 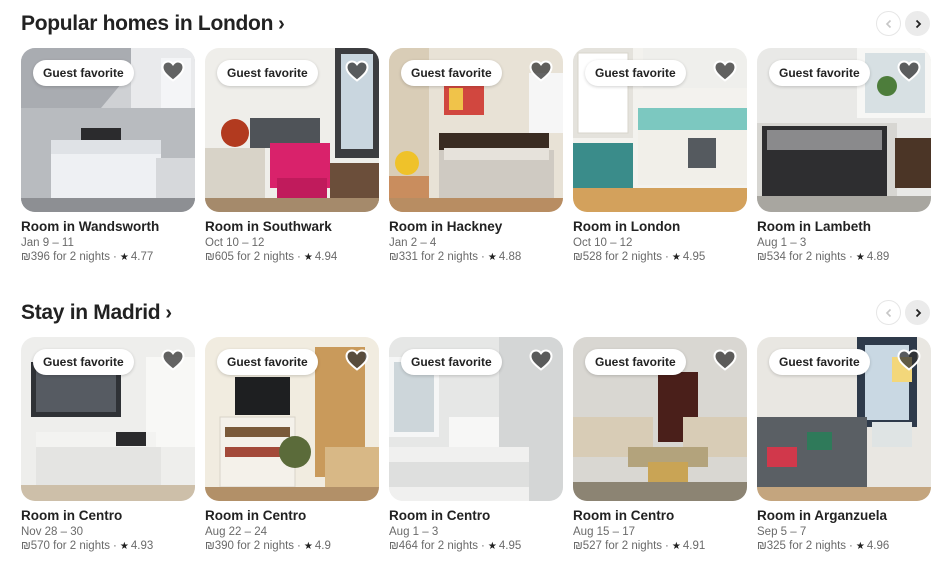 I want to click on listing-price: ₪527 for 2 nights, so click(x=618, y=546).